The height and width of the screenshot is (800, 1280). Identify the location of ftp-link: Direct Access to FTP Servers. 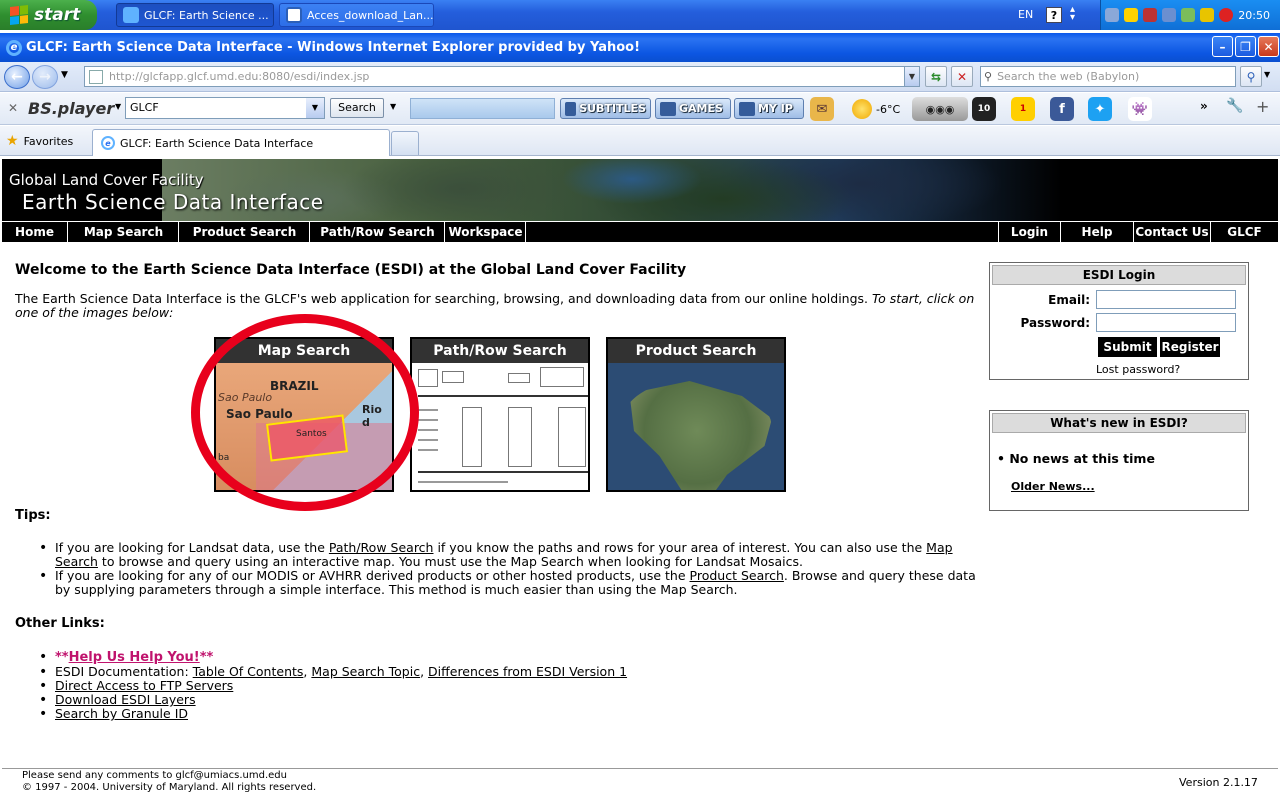
(144, 685).